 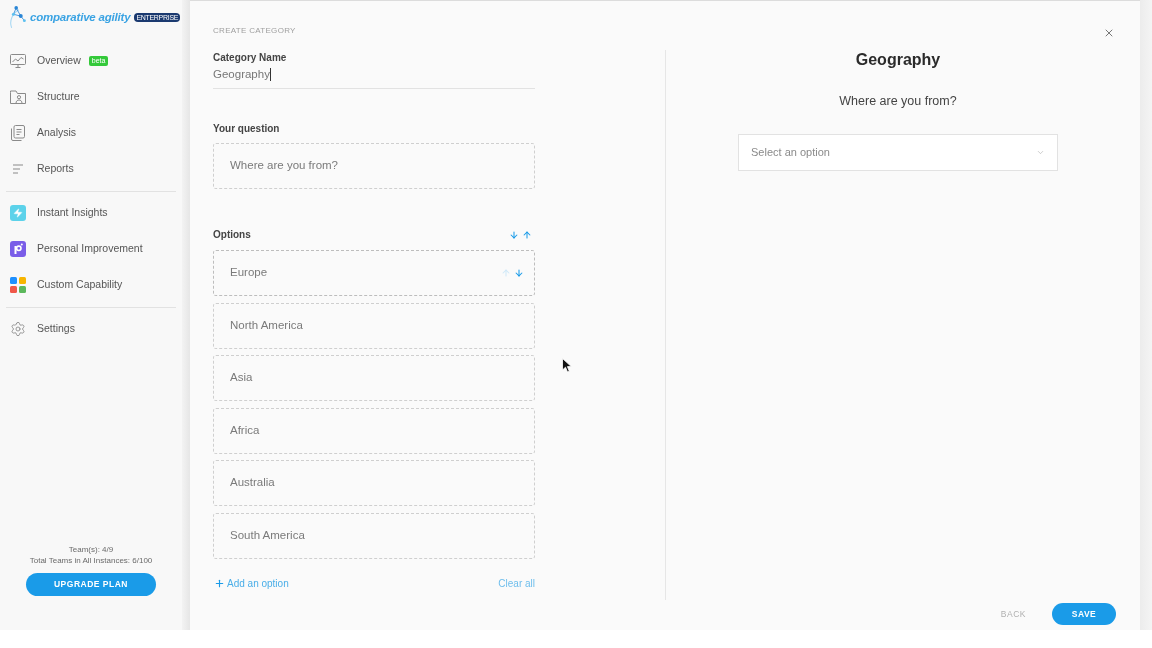 What do you see at coordinates (1040, 152) in the screenshot?
I see `chevron-down-icon` at bounding box center [1040, 152].